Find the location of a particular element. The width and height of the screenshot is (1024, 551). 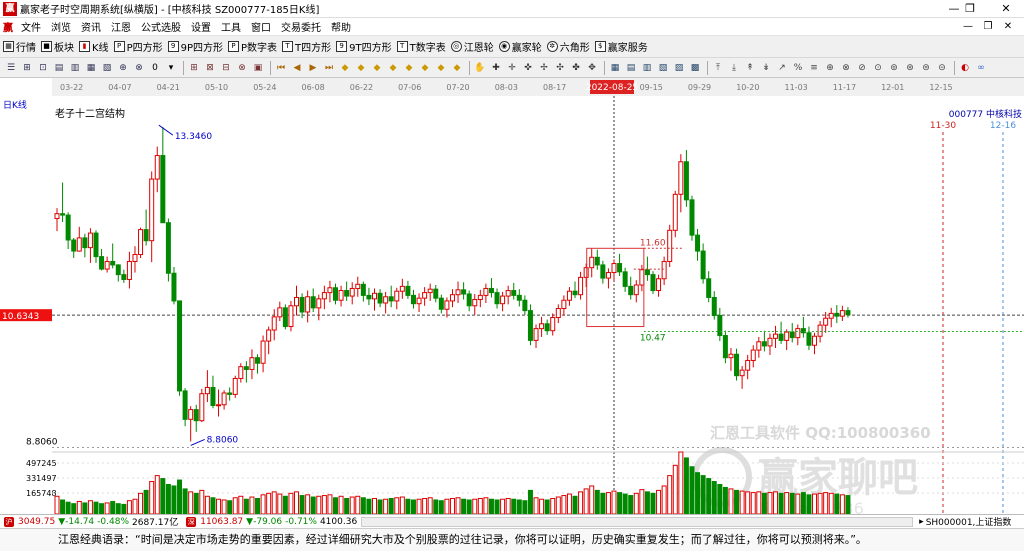

winner-wheel-button: ◉ 赢家轮 is located at coordinates (520, 46).